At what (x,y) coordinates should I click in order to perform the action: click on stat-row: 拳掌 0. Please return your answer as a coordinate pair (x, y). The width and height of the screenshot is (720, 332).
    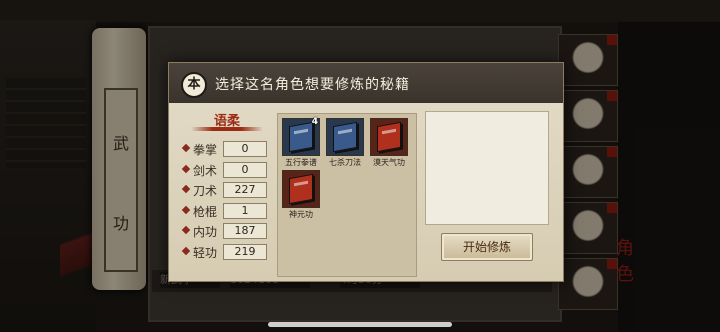
    Looking at the image, I should click on (230, 149).